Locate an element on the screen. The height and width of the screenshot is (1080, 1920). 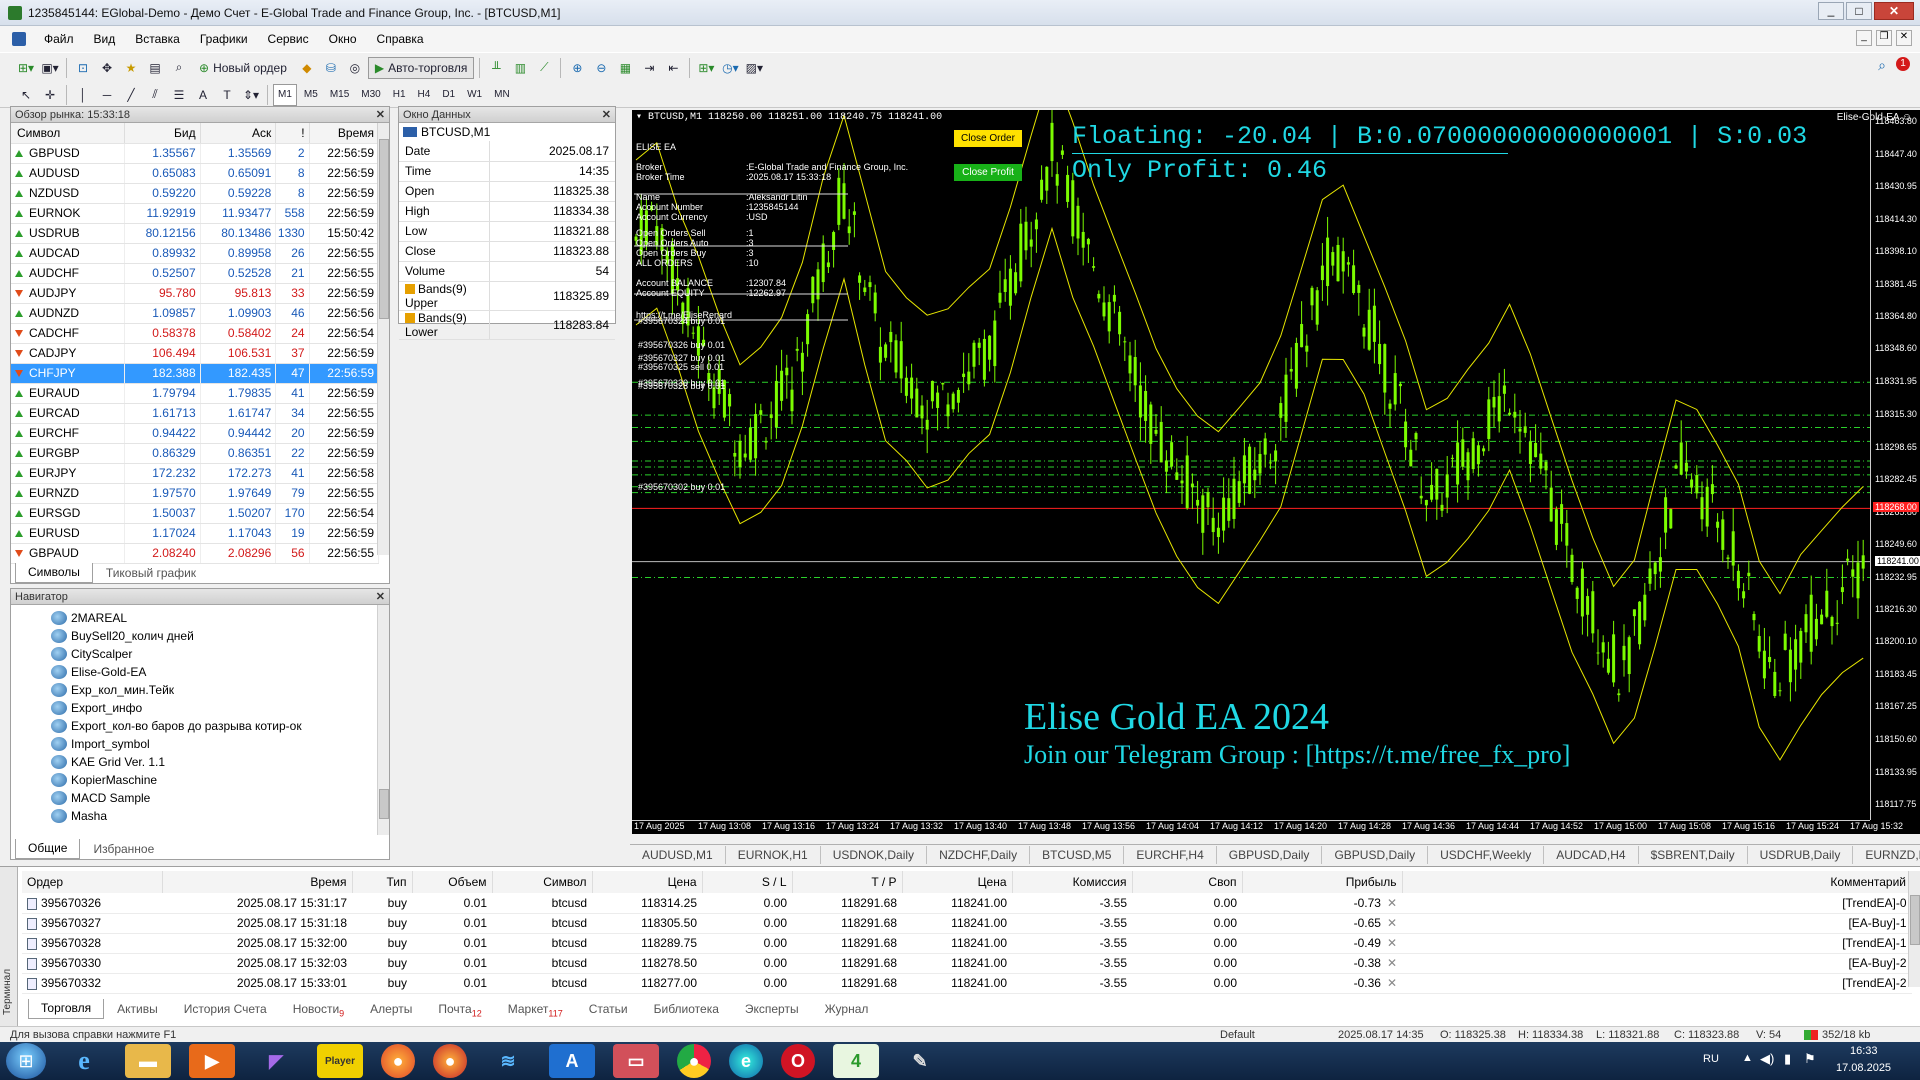
trade-col-header: Время is located at coordinates (257, 882).